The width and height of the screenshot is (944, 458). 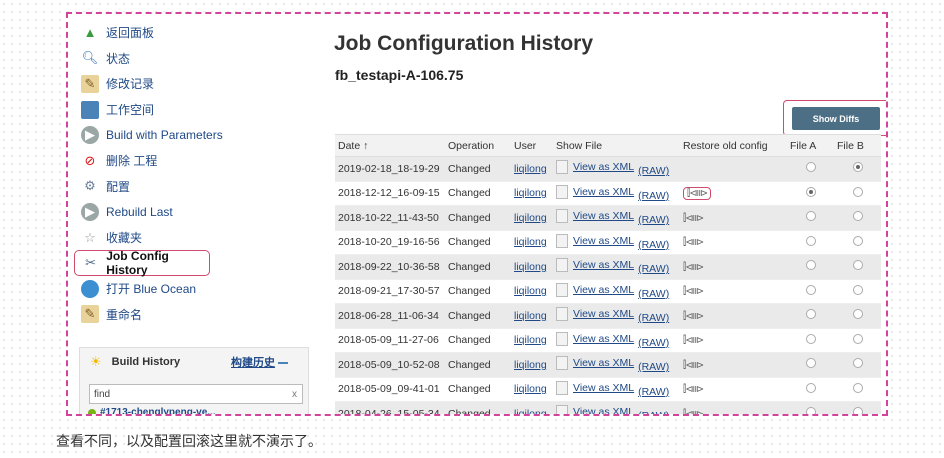 What do you see at coordinates (151, 288) in the screenshot?
I see `sidebar-item-label: 打开 Blue Ocean` at bounding box center [151, 288].